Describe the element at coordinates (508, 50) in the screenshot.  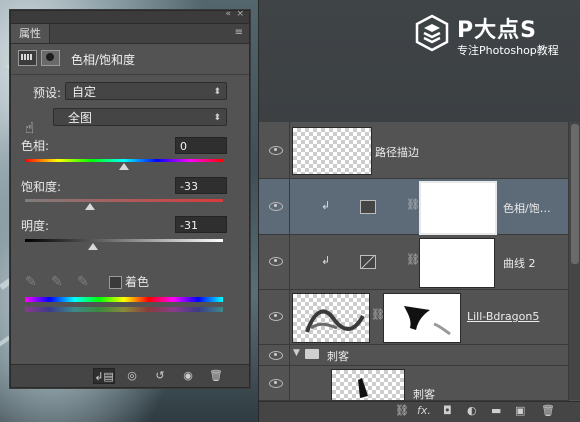
I see `logo-subtitle: 专注Photoshop教程` at that location.